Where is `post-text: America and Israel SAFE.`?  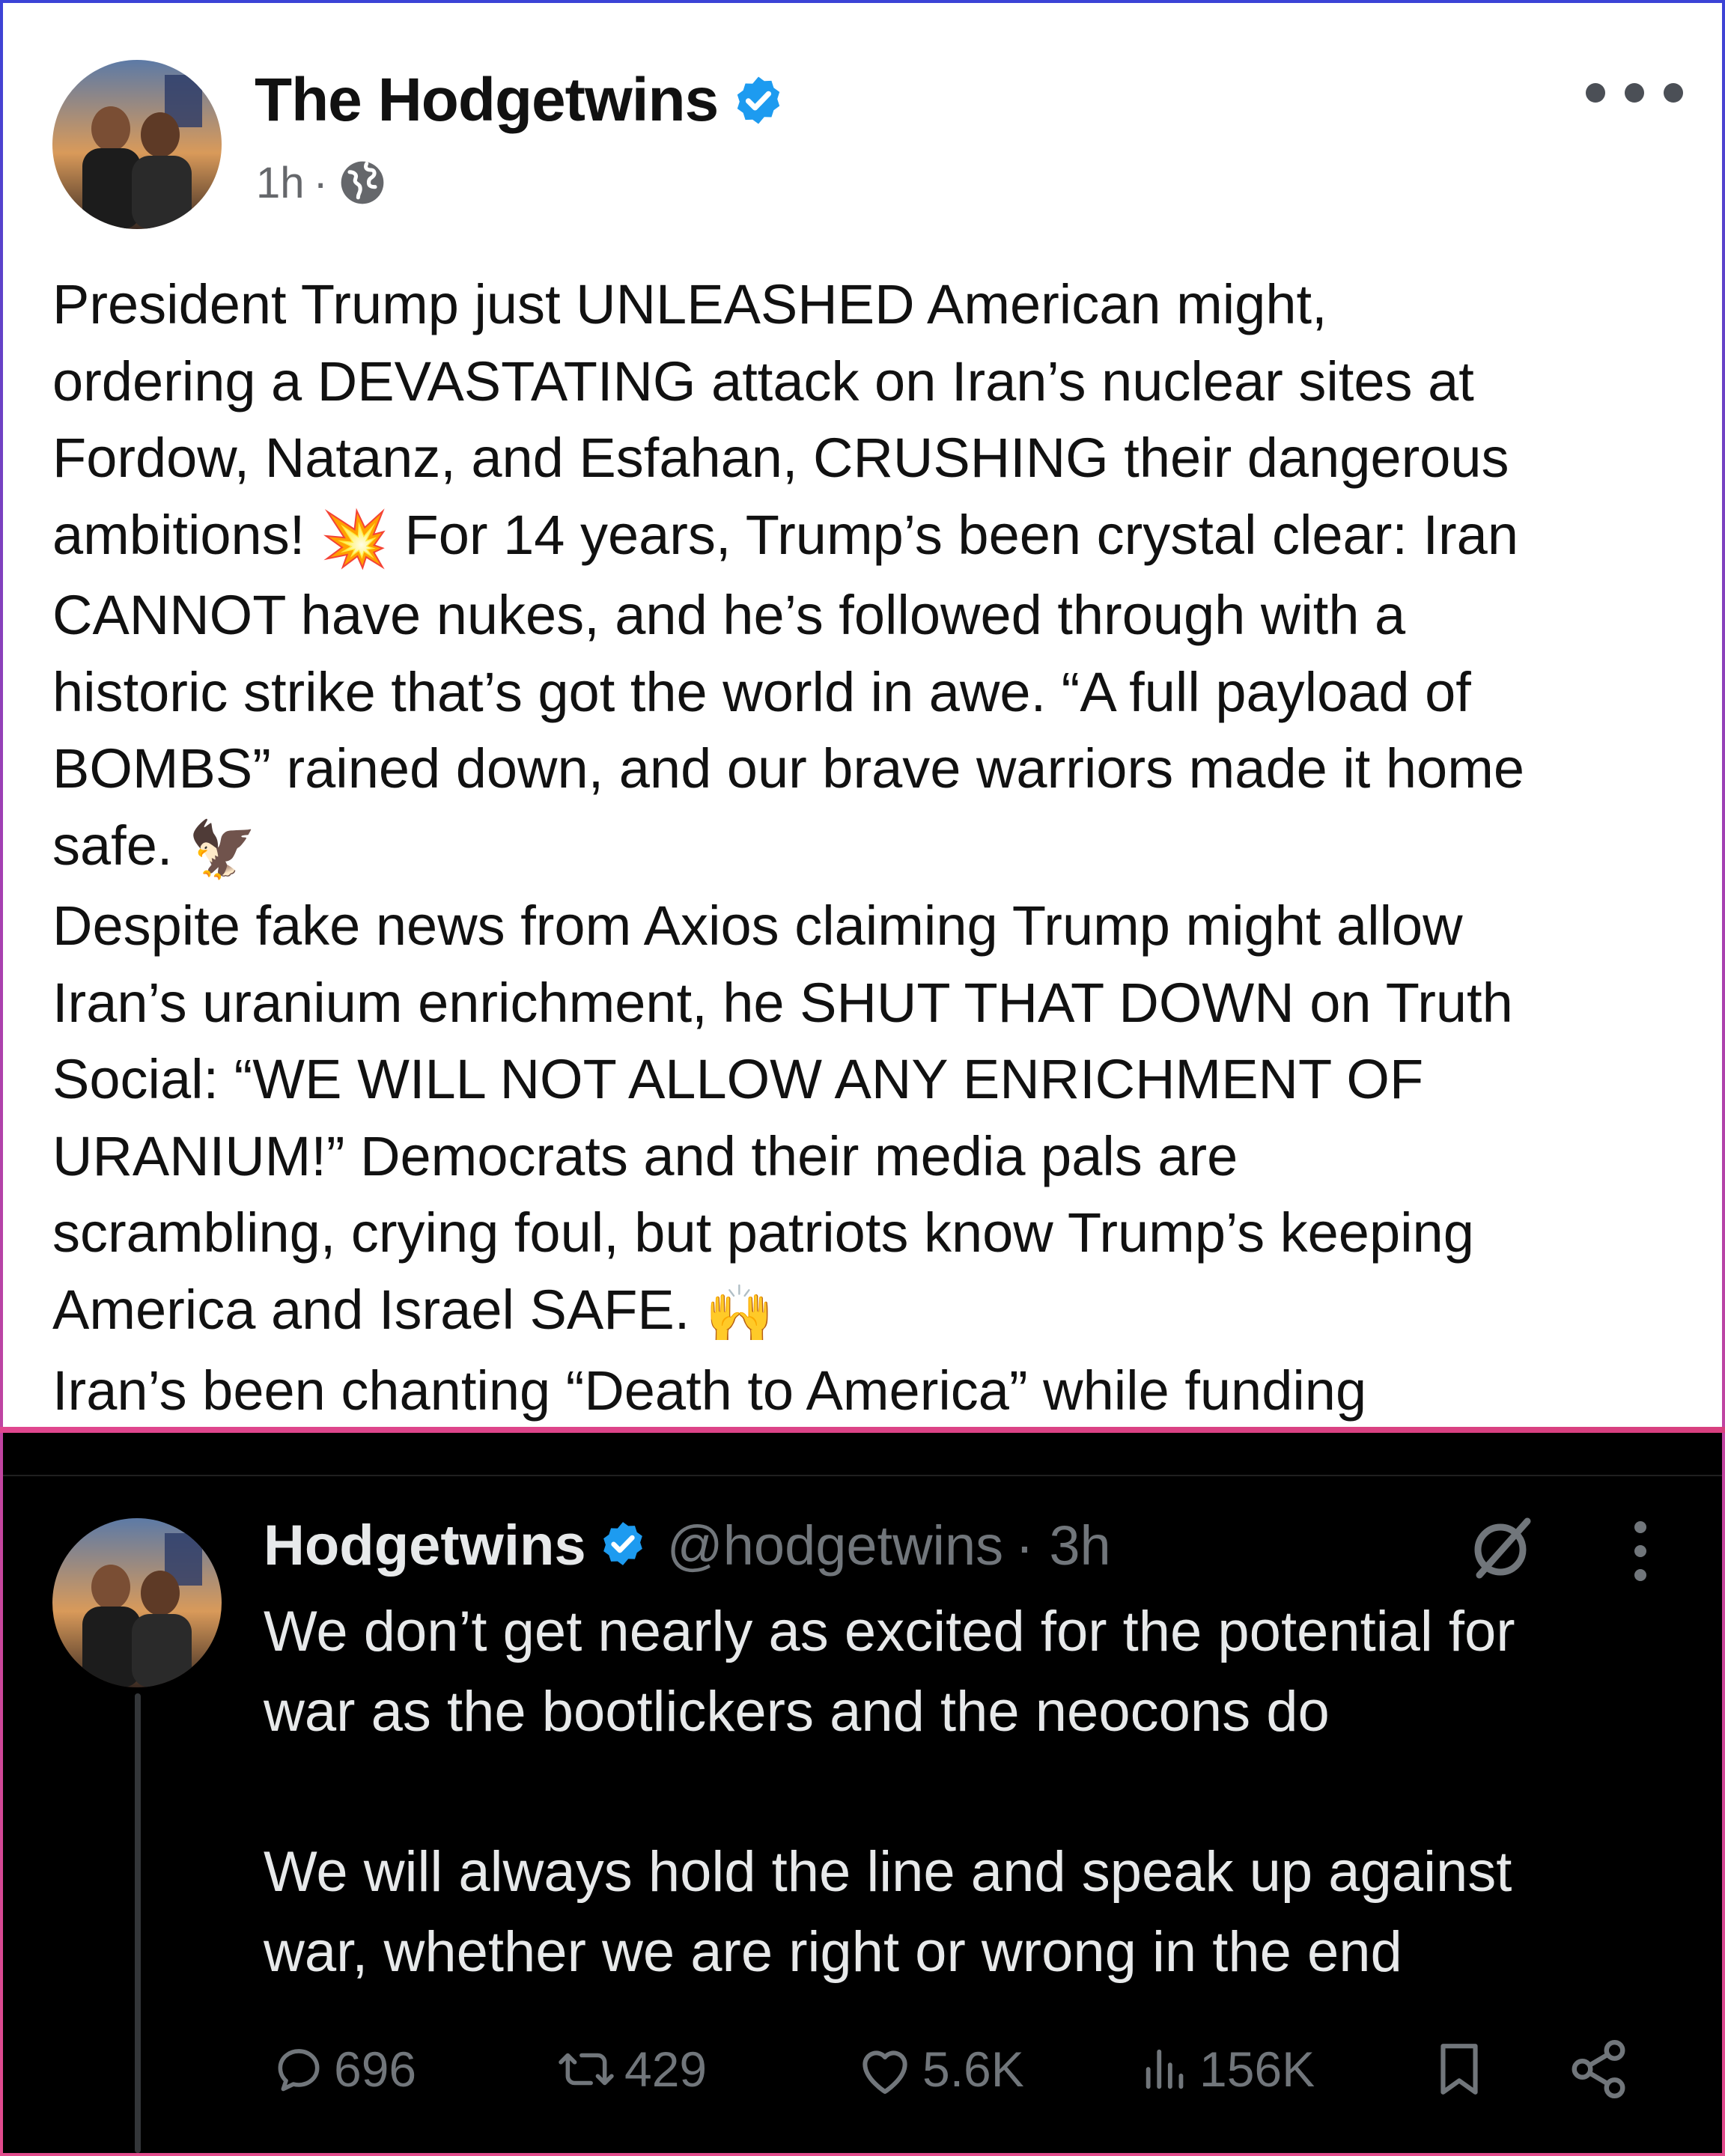
post-text: America and Israel SAFE. is located at coordinates (371, 1309).